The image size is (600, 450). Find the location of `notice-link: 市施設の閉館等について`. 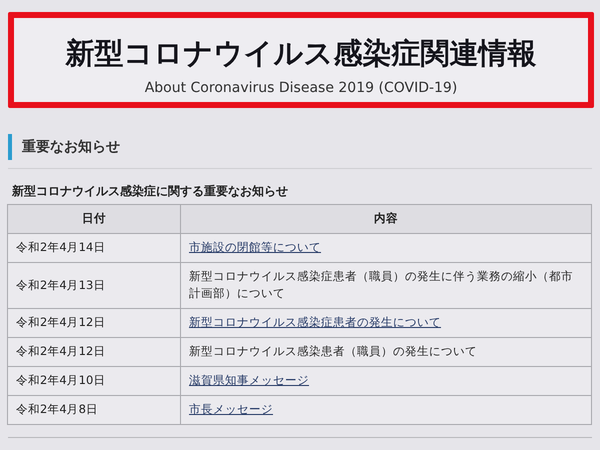

notice-link: 市施設の閉館等について is located at coordinates (255, 247).